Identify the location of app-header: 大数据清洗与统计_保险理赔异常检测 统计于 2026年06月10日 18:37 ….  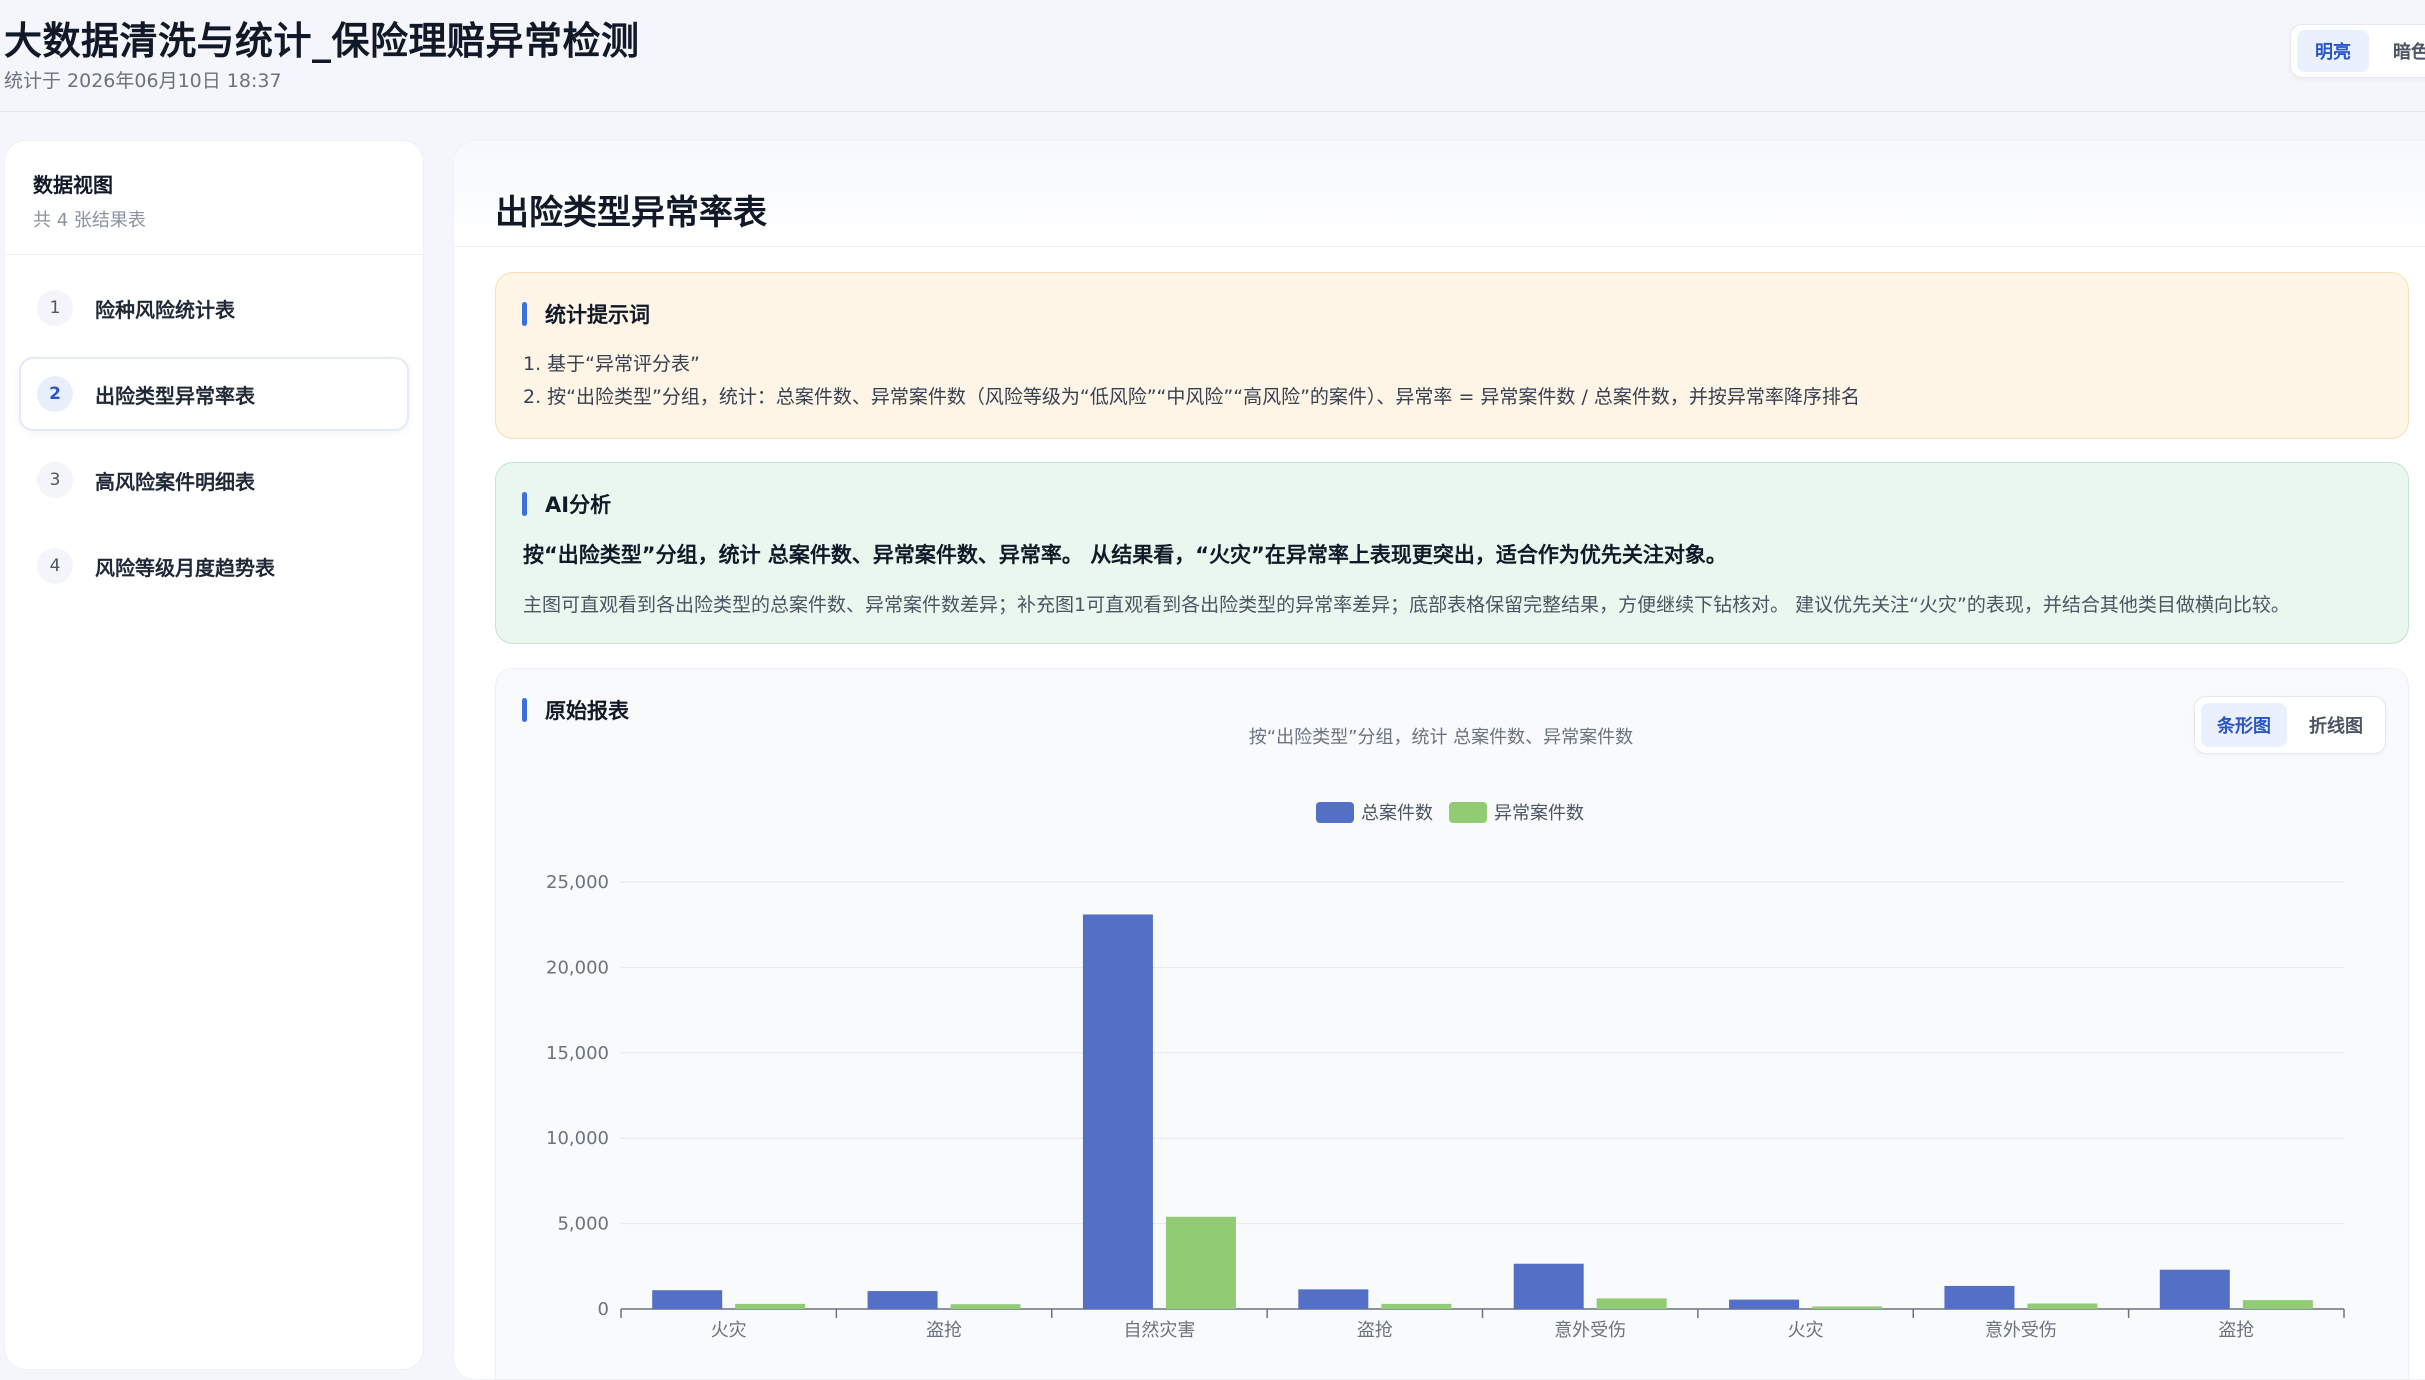
(1212, 56).